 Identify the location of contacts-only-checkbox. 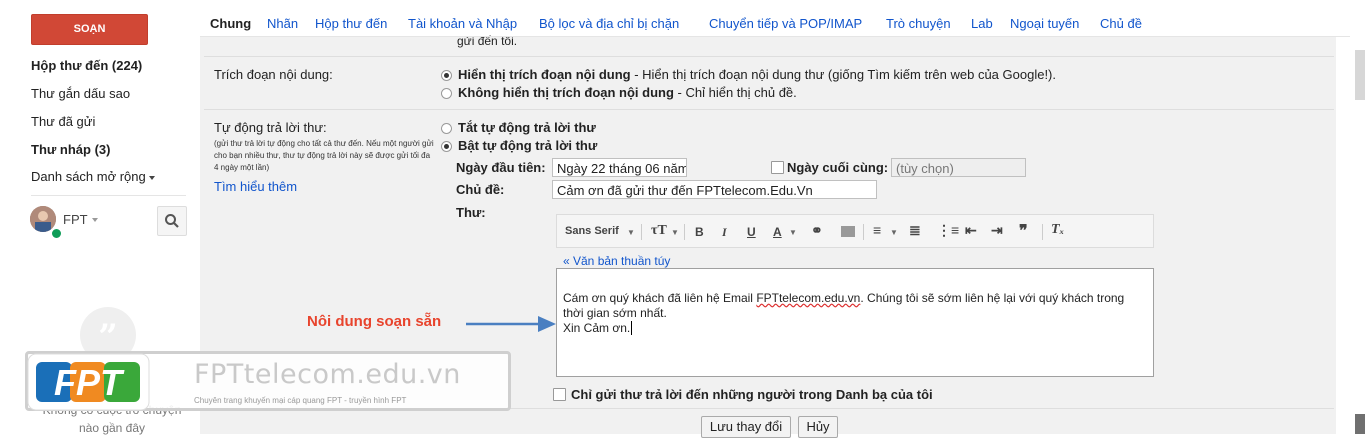
(559, 394).